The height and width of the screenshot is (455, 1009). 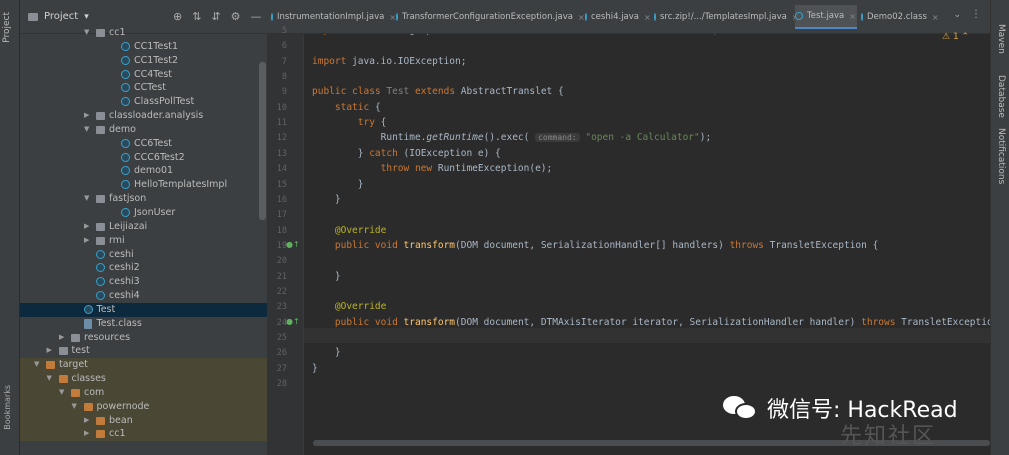 I want to click on project-panel-title: Project, so click(x=61, y=16).